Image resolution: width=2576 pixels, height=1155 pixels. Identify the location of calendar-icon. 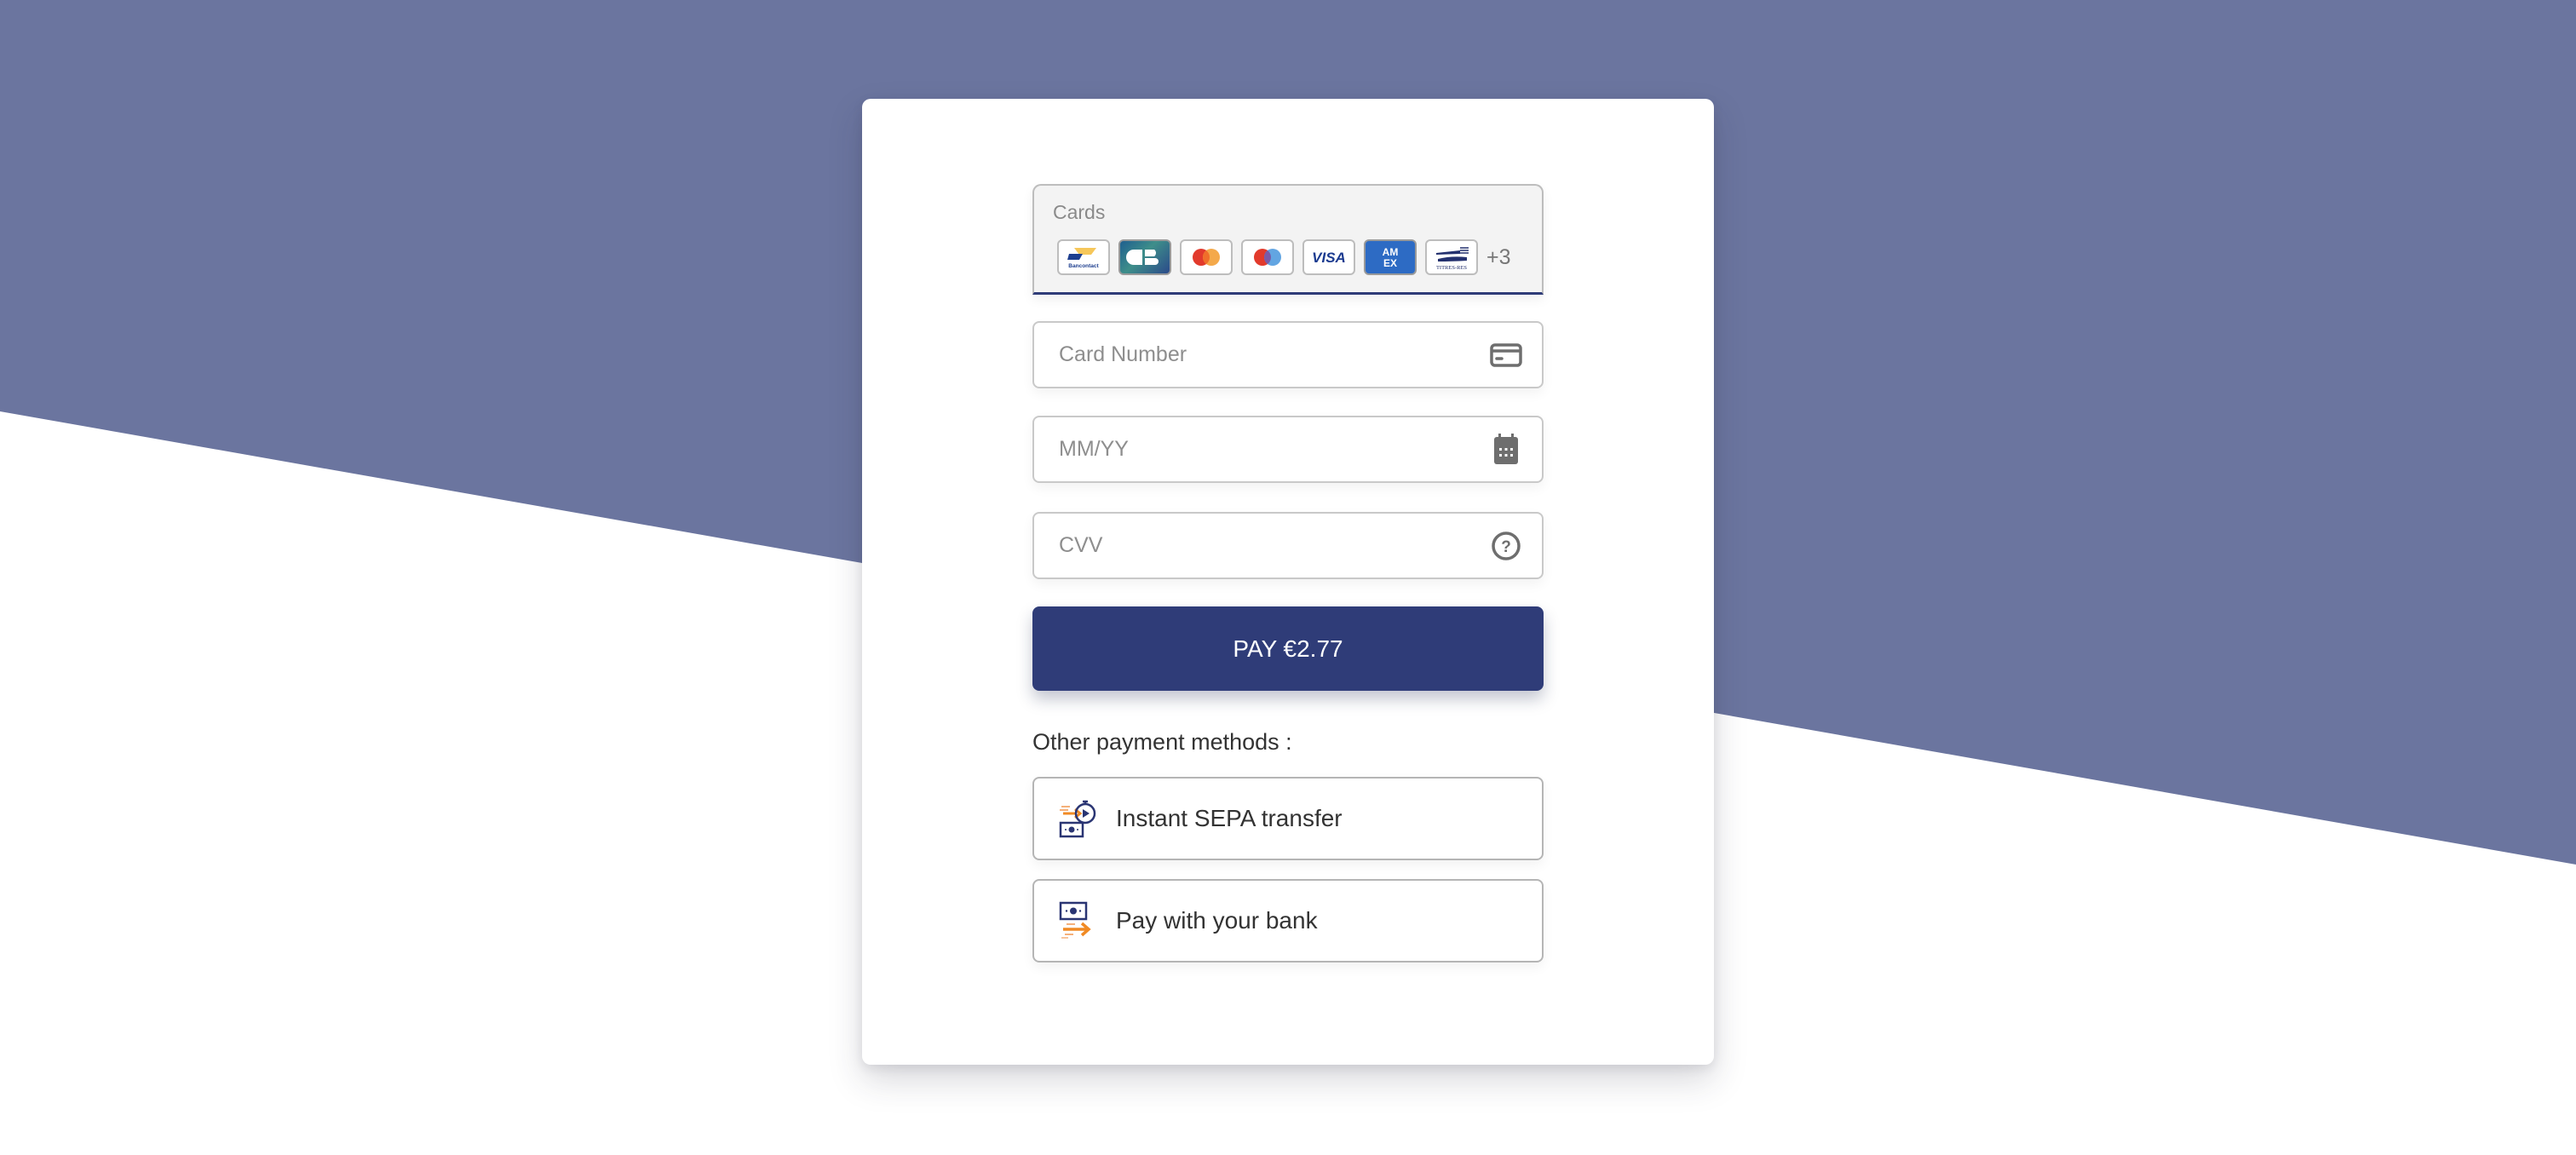
(1506, 450).